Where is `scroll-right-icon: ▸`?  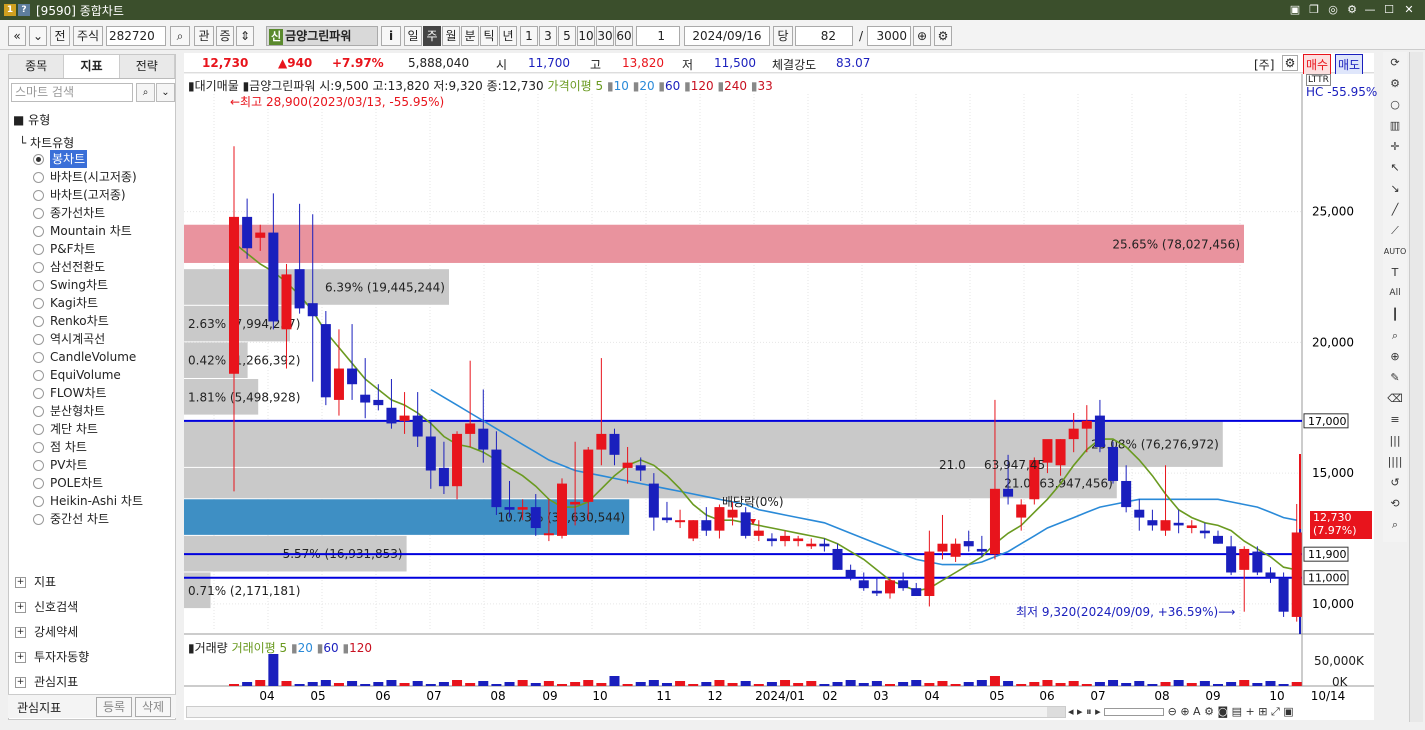
scroll-right-icon: ▸ is located at coordinates (1080, 711).